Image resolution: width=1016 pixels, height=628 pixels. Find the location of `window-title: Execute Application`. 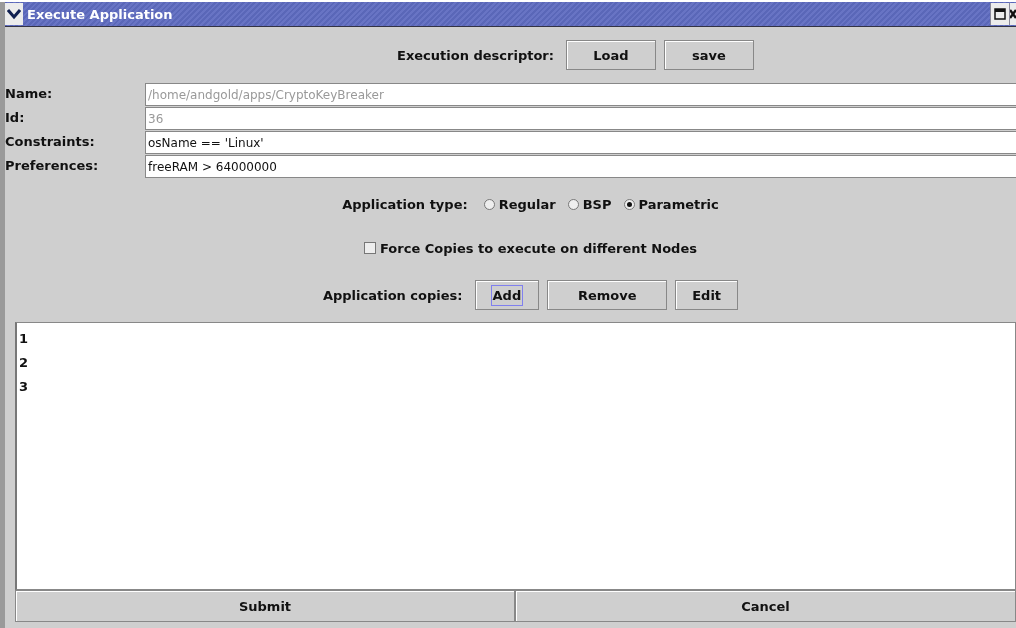

window-title: Execute Application is located at coordinates (100, 14).